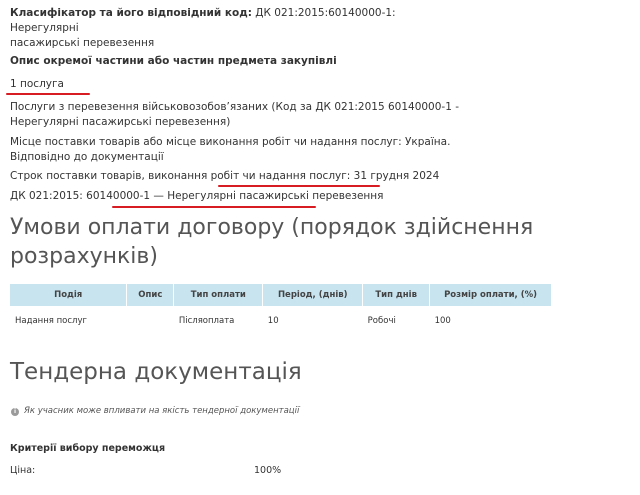  Describe the element at coordinates (299, 186) in the screenshot. I see `red-underline-term` at that location.